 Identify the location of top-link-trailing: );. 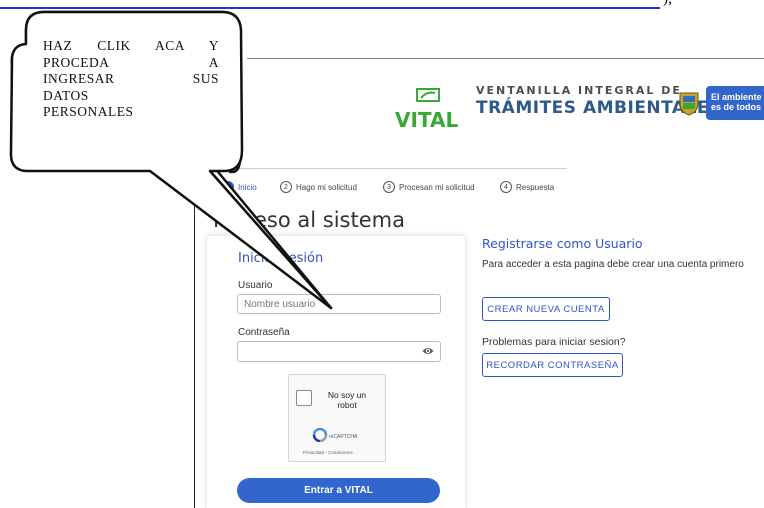
(667, 4).